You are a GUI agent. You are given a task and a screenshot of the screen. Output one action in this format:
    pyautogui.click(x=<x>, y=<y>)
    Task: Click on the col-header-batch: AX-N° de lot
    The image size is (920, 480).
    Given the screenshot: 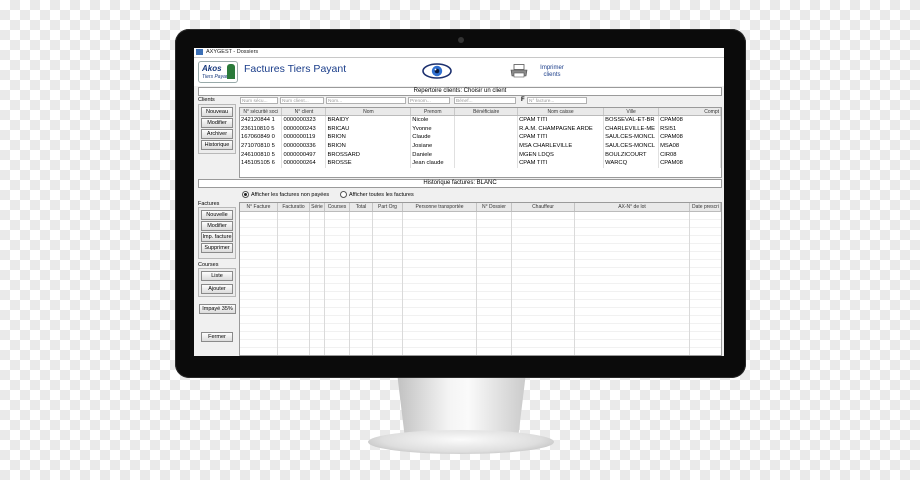 What is the action you would take?
    pyautogui.click(x=632, y=207)
    